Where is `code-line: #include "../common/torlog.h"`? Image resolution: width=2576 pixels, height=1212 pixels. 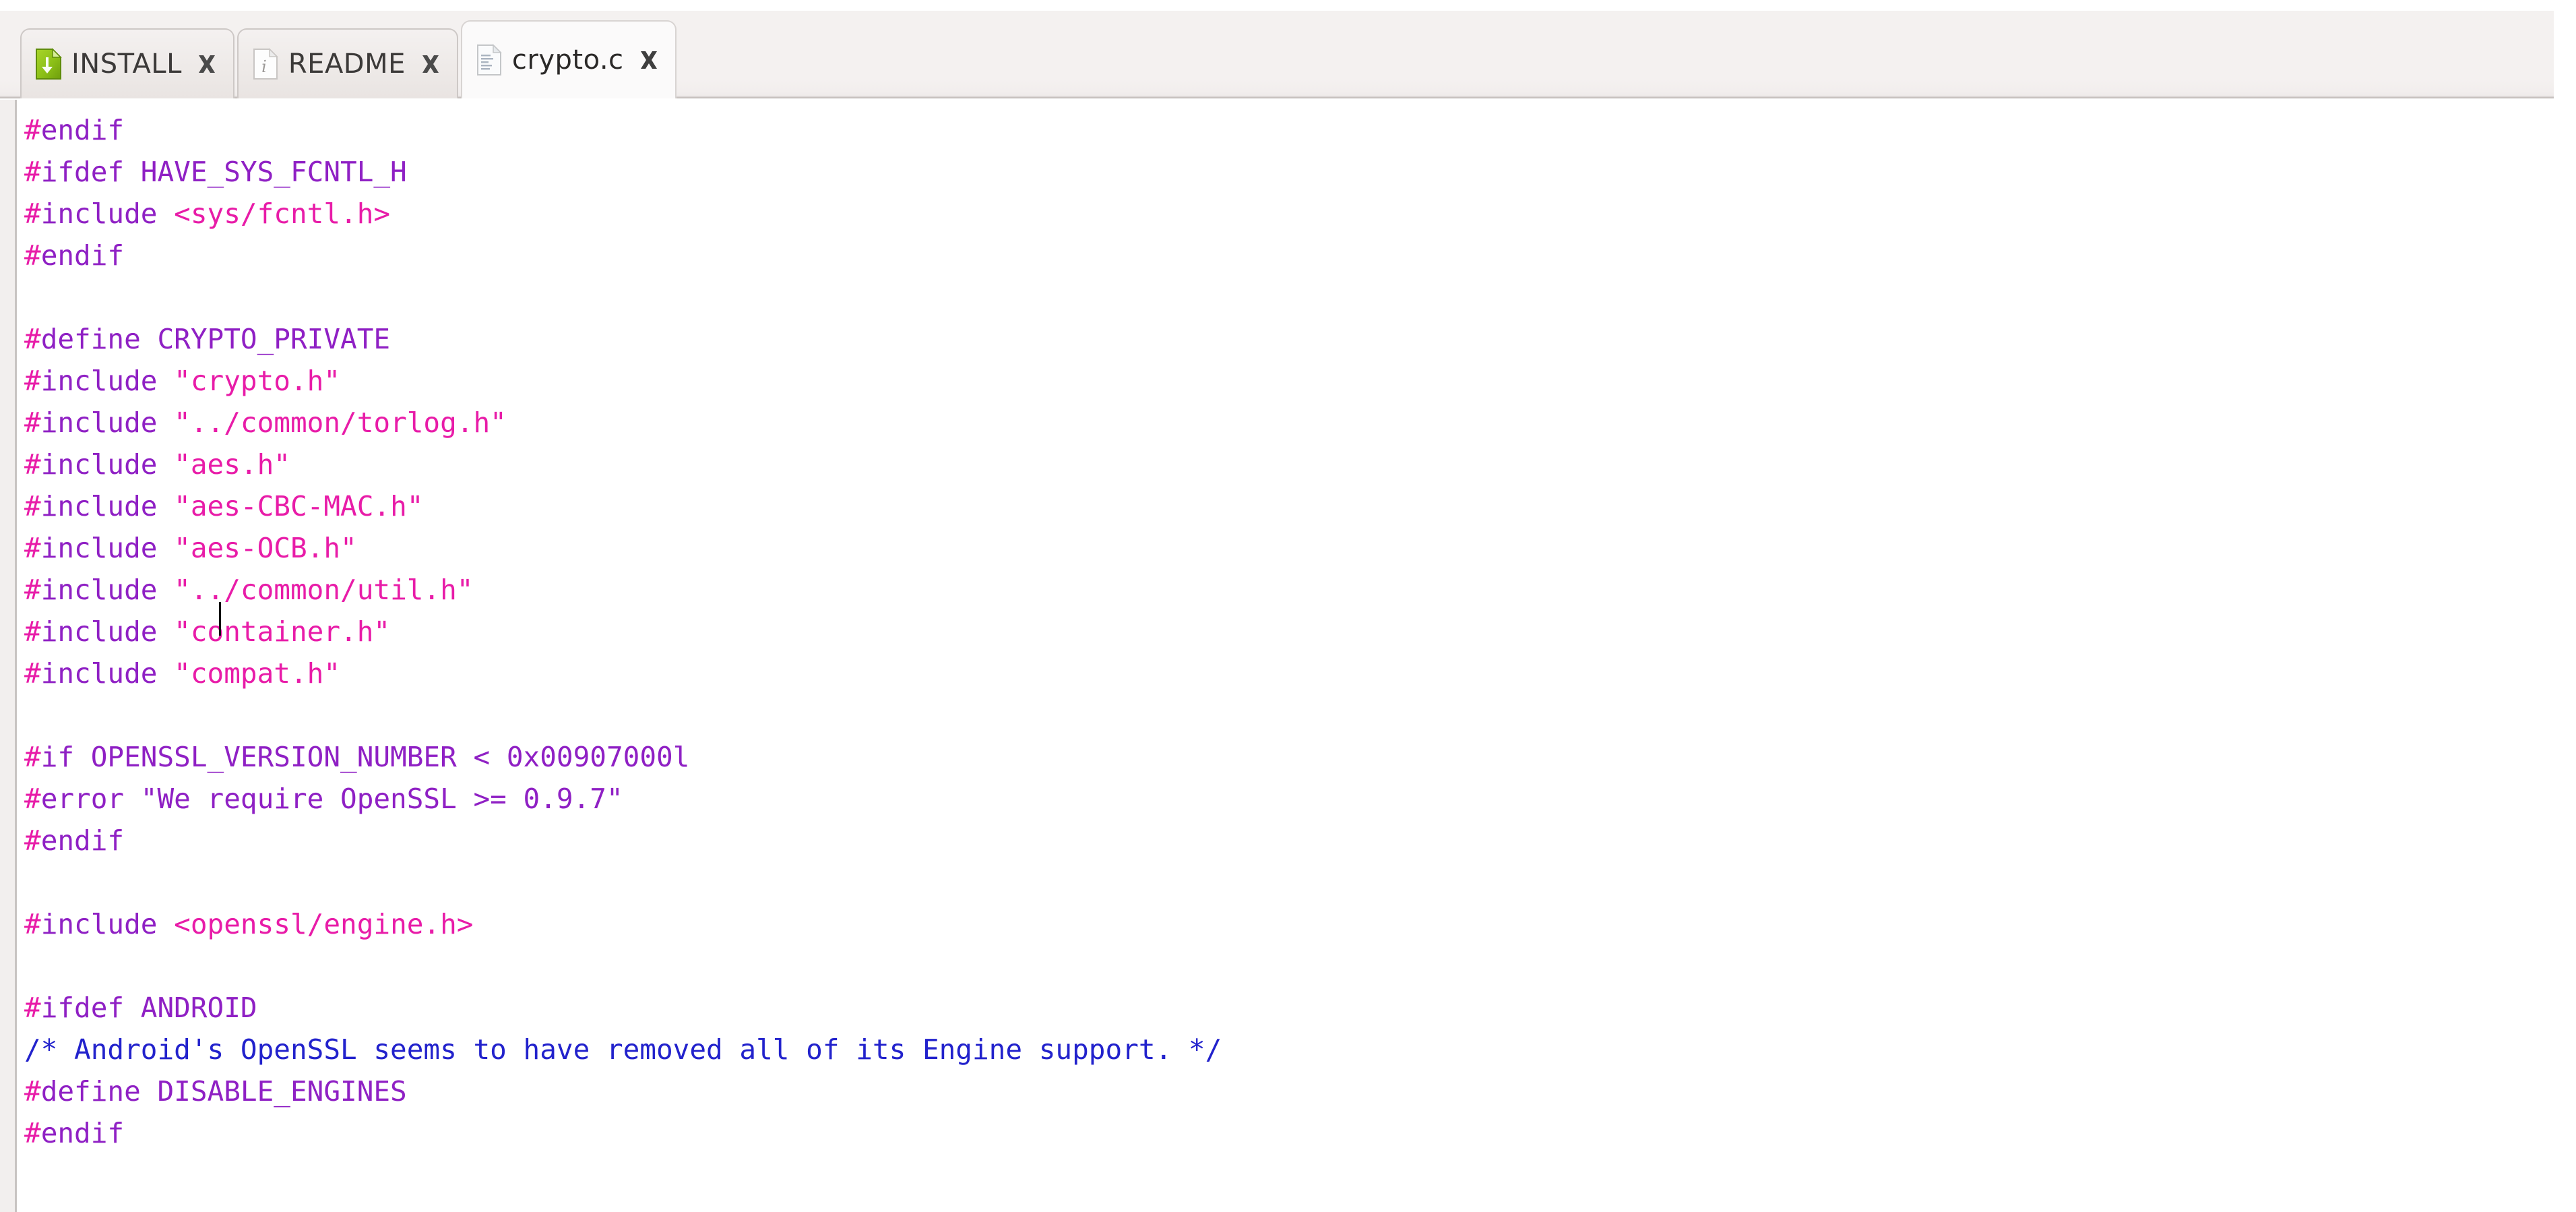 code-line: #include "../common/torlog.h" is located at coordinates (623, 423).